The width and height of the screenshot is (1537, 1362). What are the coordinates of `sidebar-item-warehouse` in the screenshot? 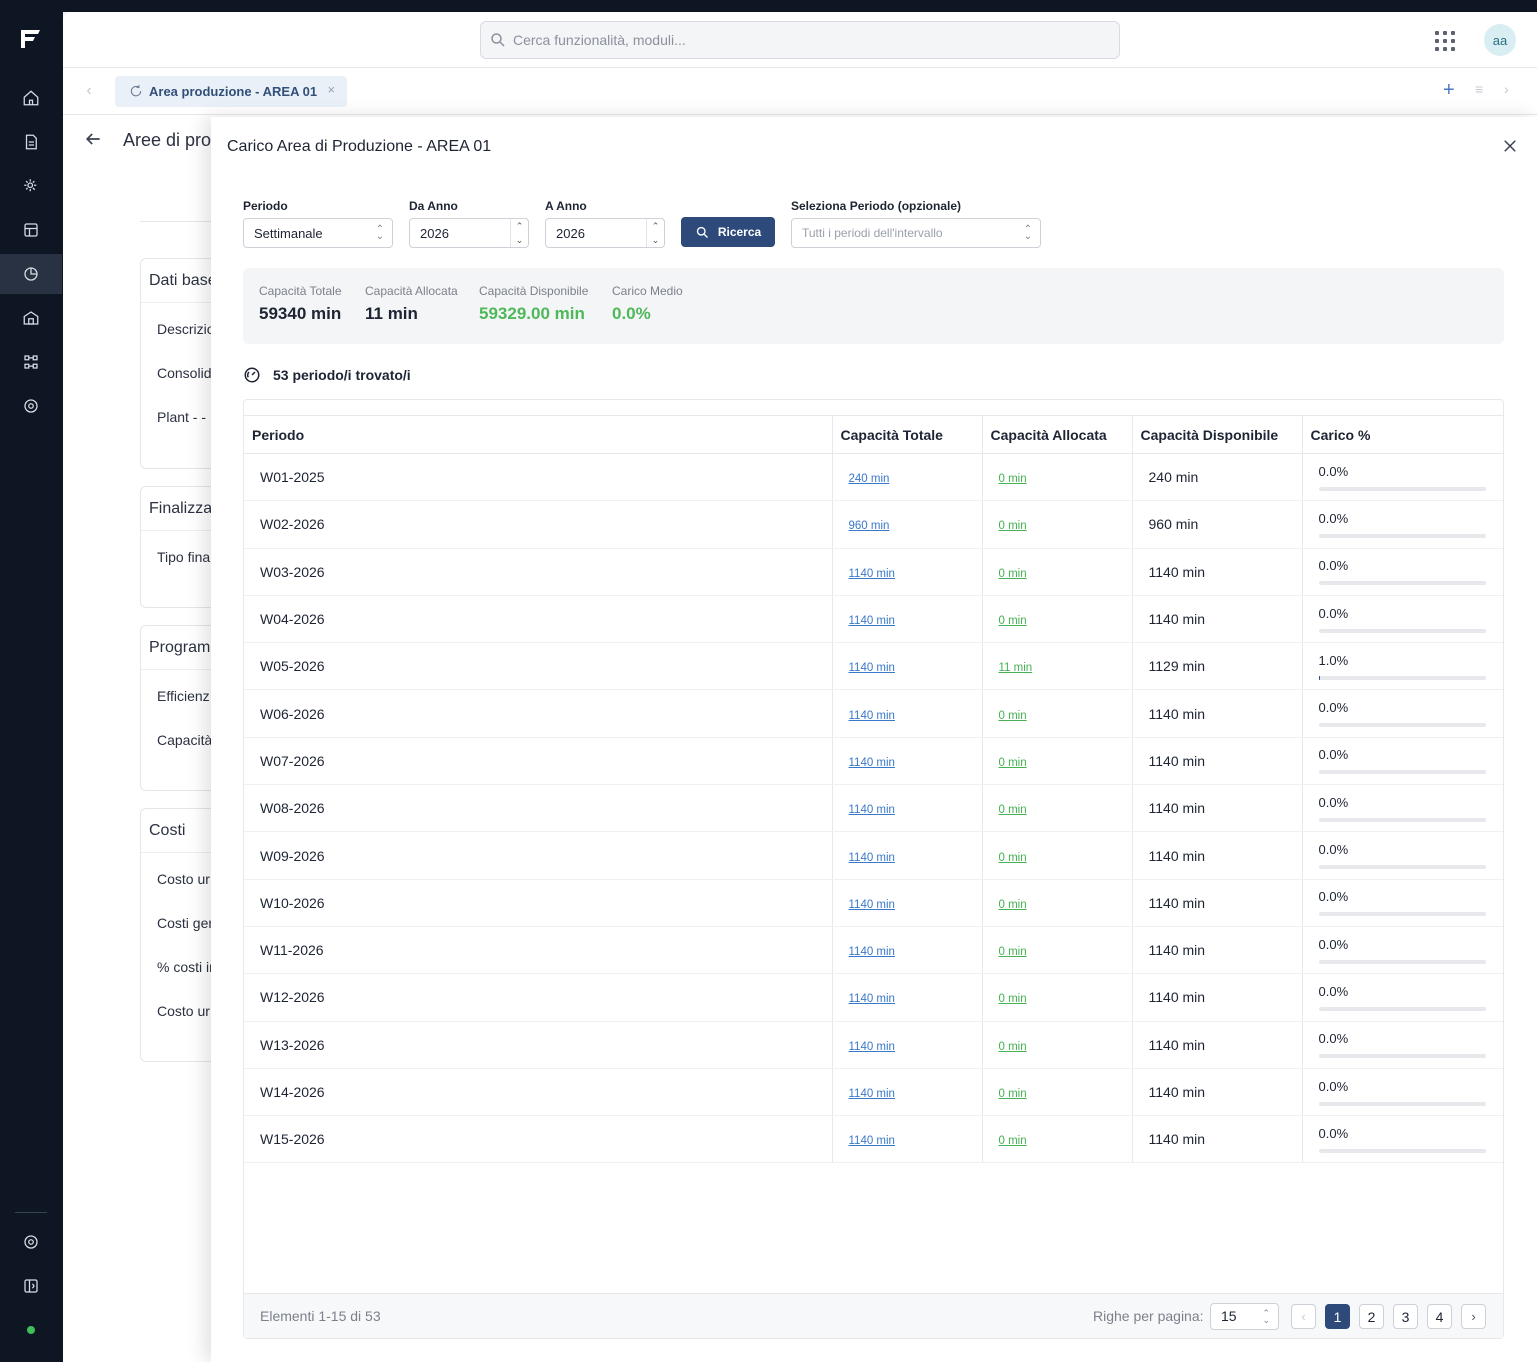 It's located at (31, 318).